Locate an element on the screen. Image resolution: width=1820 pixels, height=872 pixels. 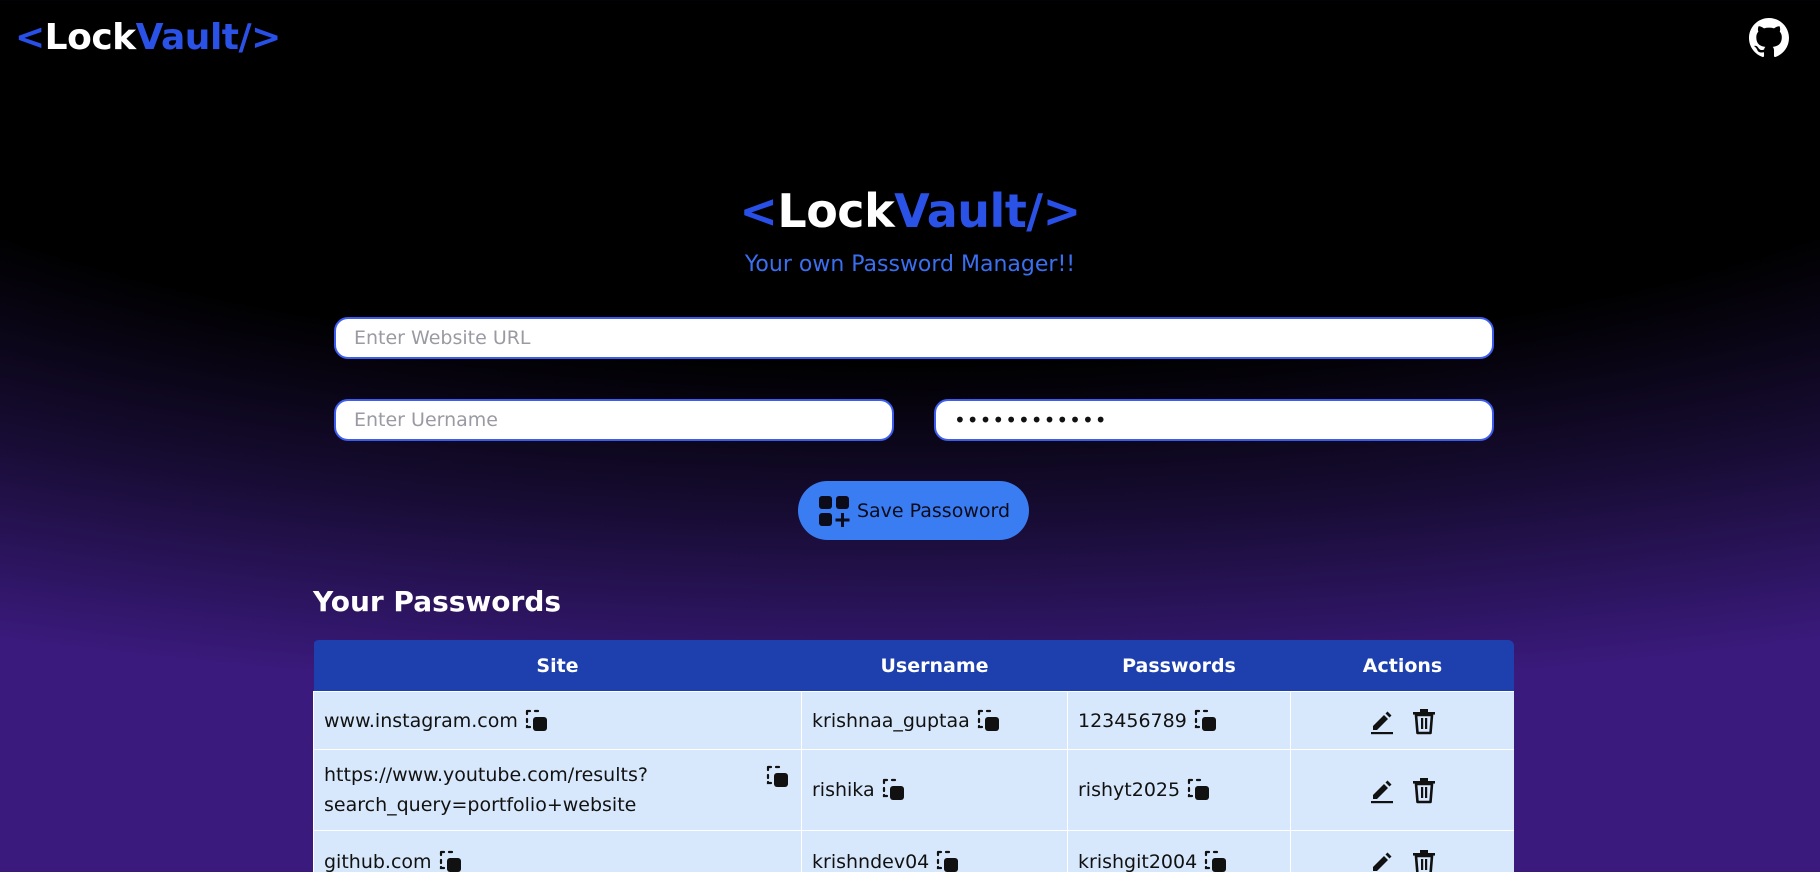
save-password-button: Save Passoword is located at coordinates (913, 510).